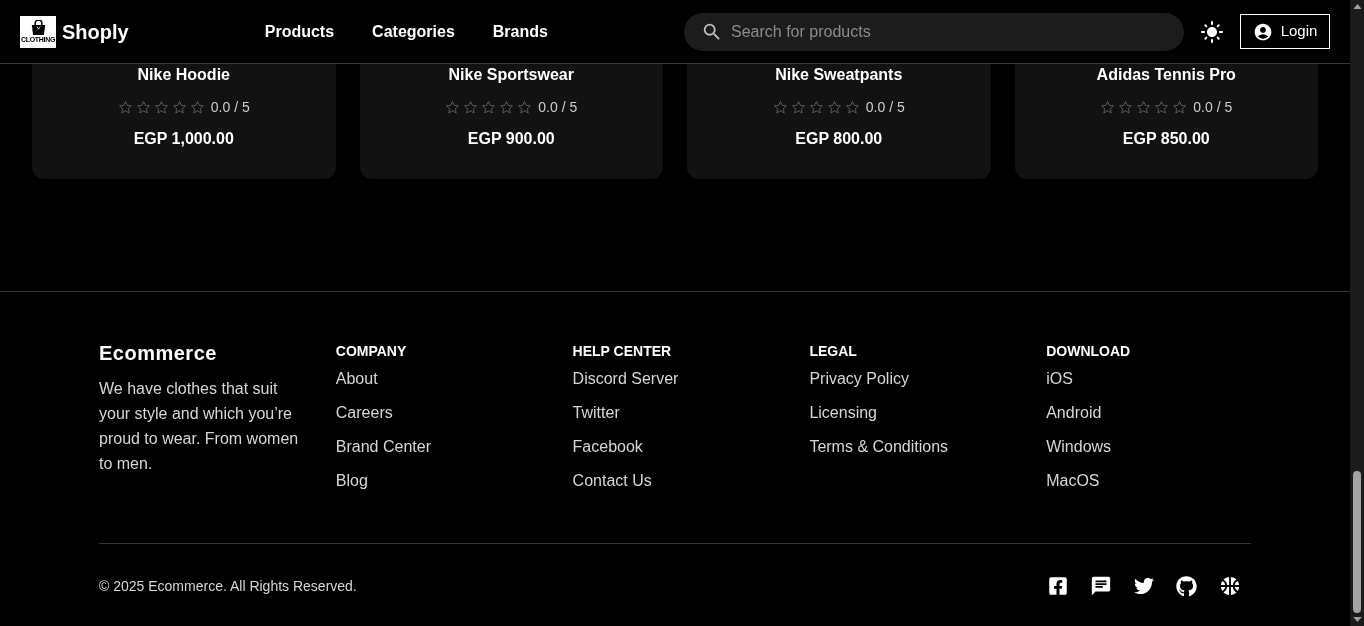 This screenshot has width=1364, height=626. What do you see at coordinates (299, 31) in the screenshot?
I see `nav-link: Products` at bounding box center [299, 31].